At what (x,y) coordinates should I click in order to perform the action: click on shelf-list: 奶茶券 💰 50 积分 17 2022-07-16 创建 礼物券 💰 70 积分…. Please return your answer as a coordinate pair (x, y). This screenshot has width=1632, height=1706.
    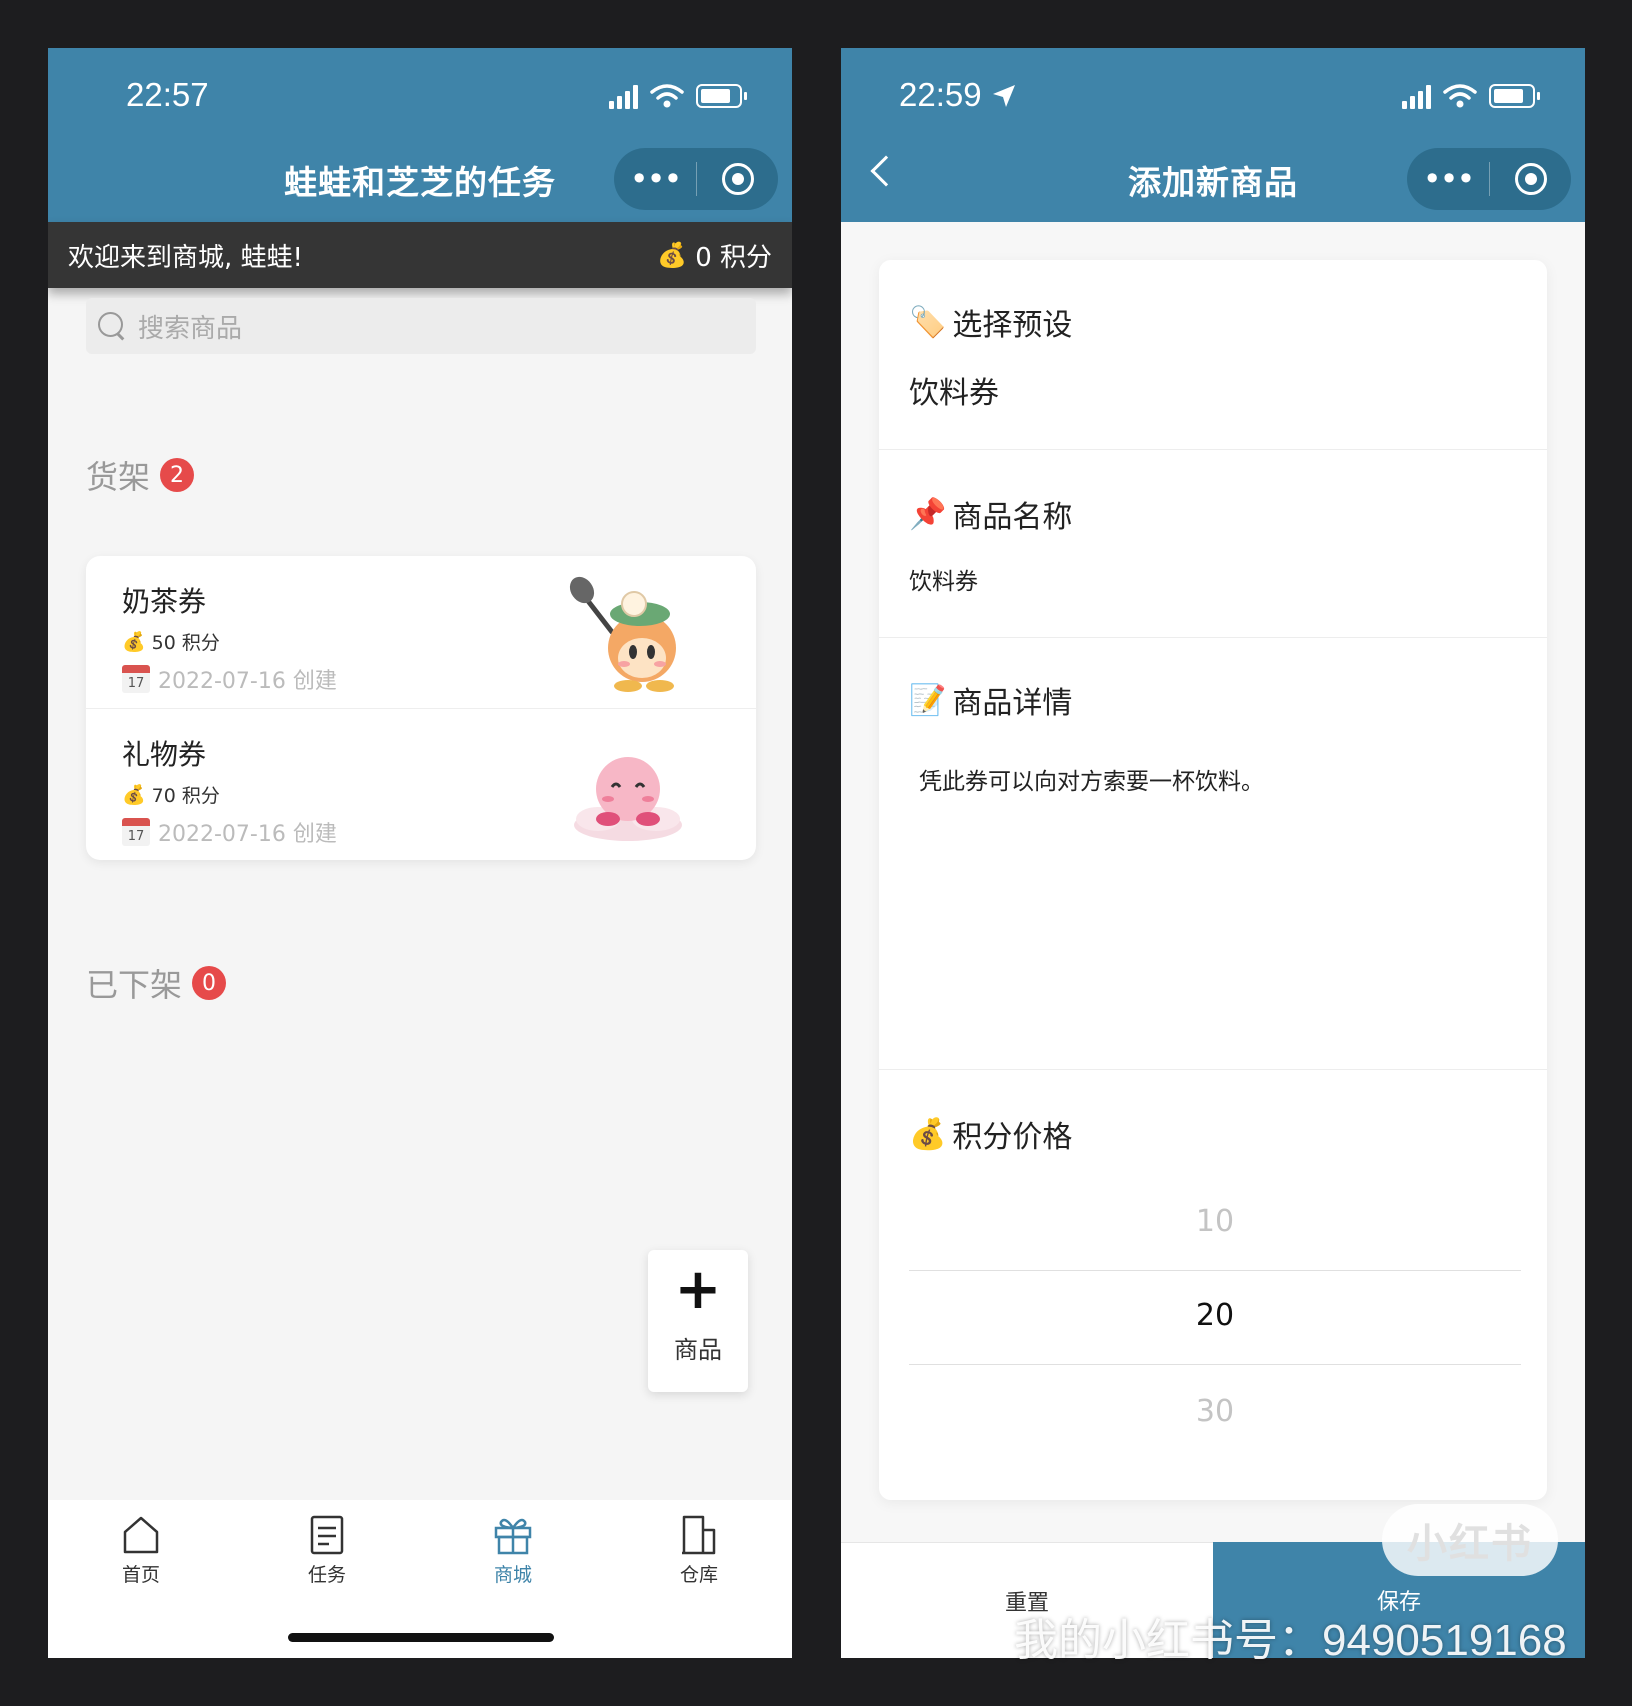
    Looking at the image, I should click on (421, 708).